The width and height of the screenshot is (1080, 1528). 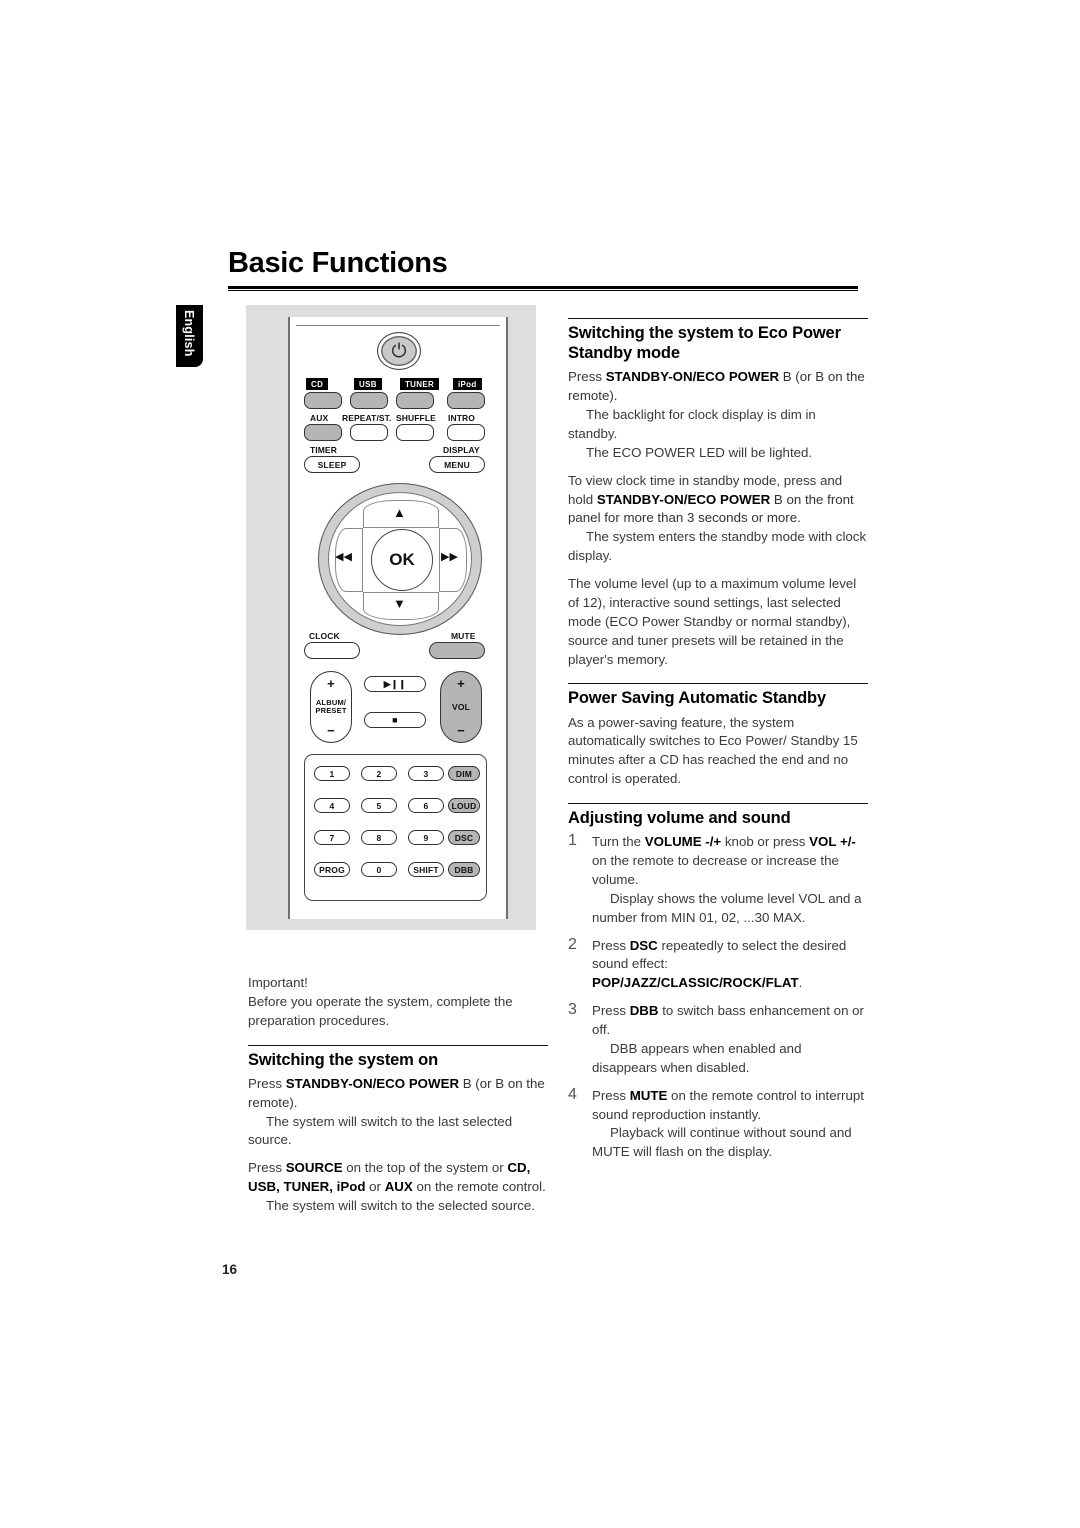 I want to click on power-button: ⏻, so click(x=399, y=351).